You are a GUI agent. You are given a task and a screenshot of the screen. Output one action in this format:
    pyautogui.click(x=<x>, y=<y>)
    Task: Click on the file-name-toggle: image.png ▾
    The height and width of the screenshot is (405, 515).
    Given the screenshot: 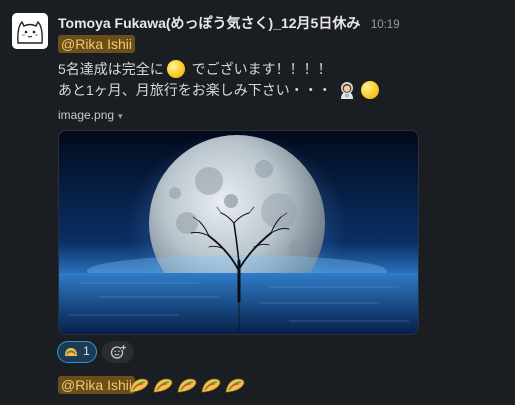 What is the action you would take?
    pyautogui.click(x=90, y=115)
    